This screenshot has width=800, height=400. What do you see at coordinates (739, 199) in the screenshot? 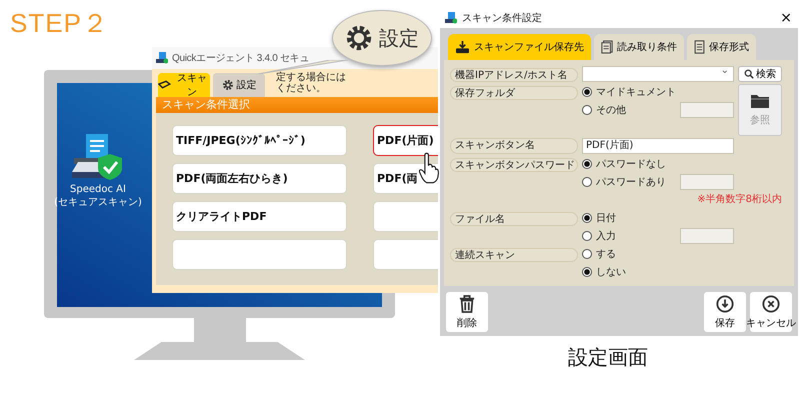
I see `note-text: ※半角数字8桁以内` at bounding box center [739, 199].